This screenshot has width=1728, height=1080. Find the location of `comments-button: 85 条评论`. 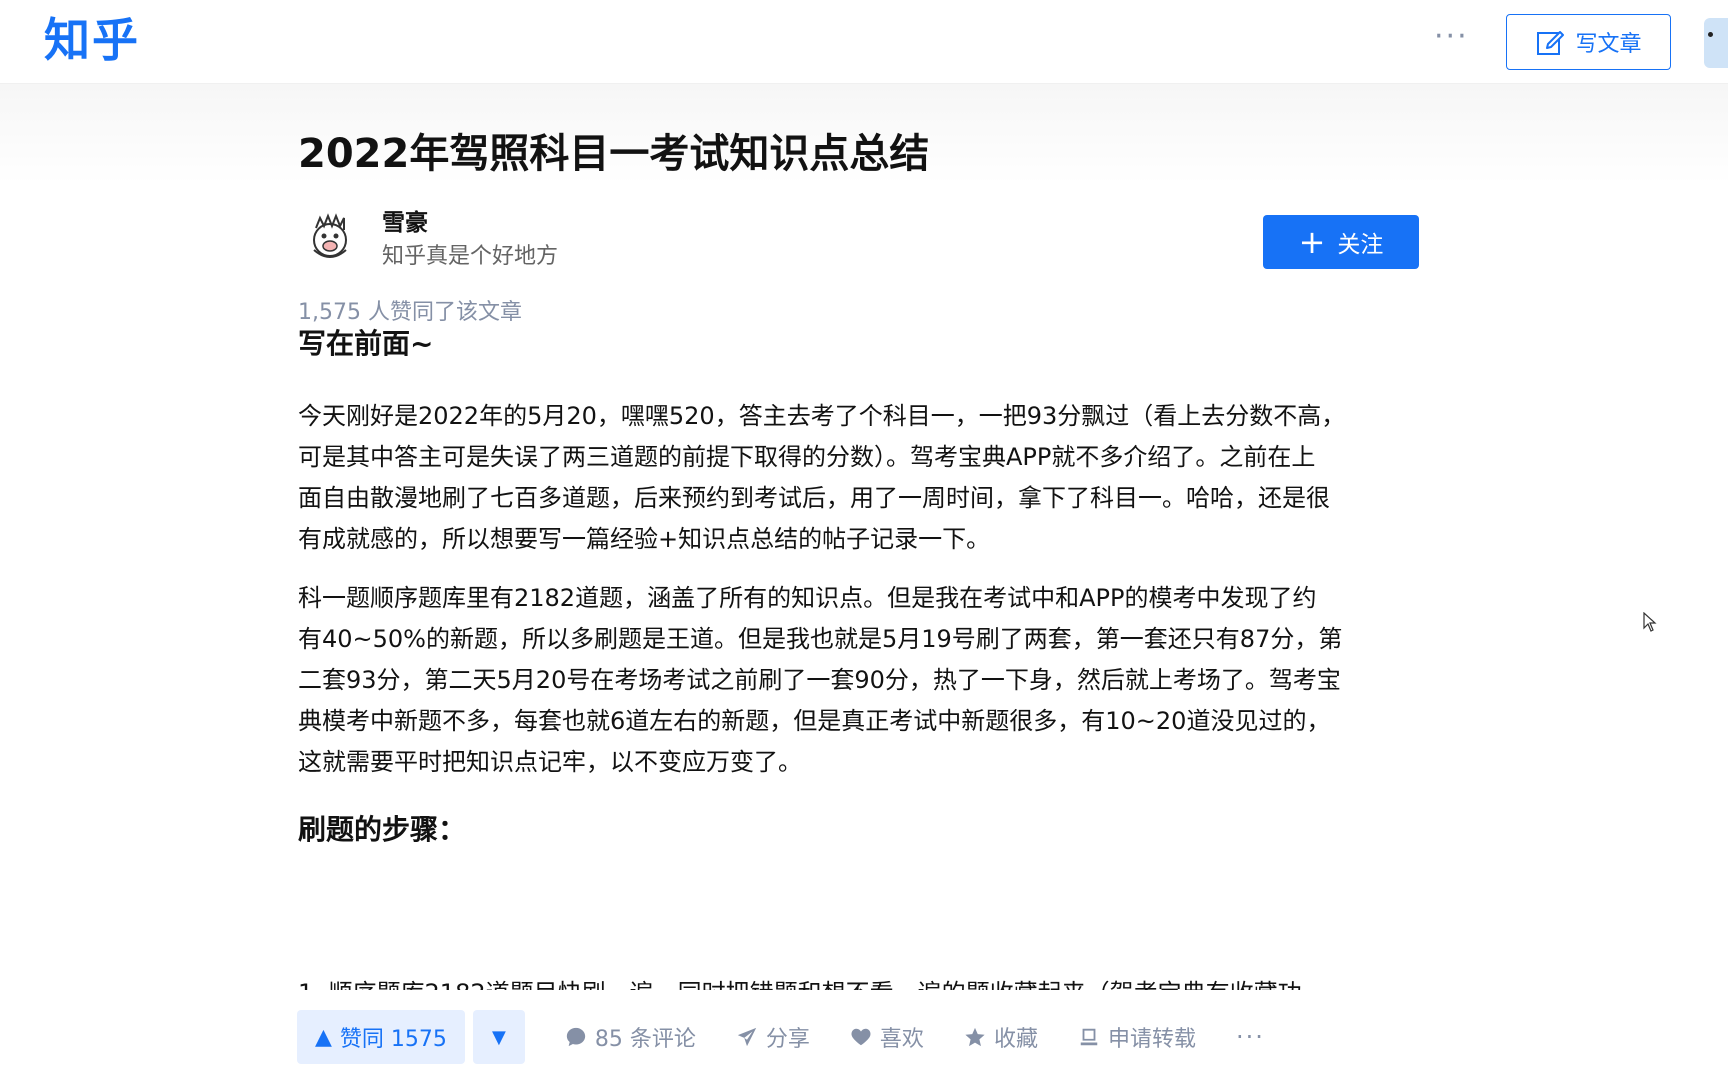

comments-button: 85 条评论 is located at coordinates (630, 1037).